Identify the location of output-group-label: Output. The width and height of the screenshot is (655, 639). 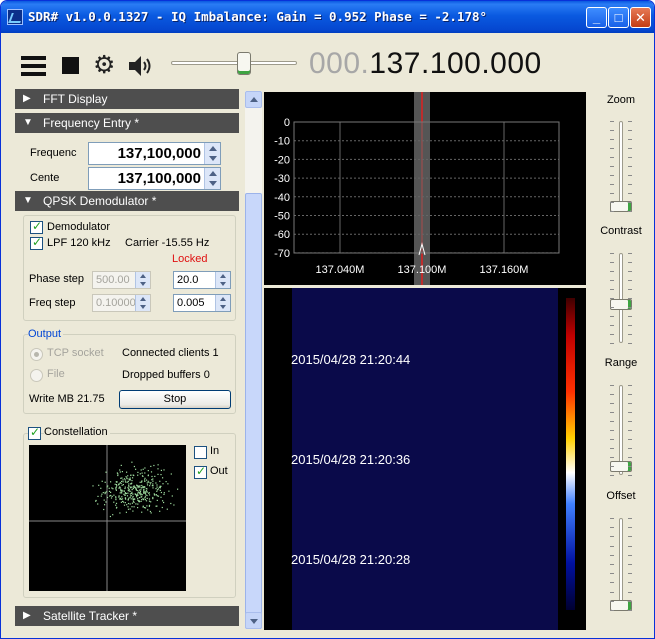
(46, 334).